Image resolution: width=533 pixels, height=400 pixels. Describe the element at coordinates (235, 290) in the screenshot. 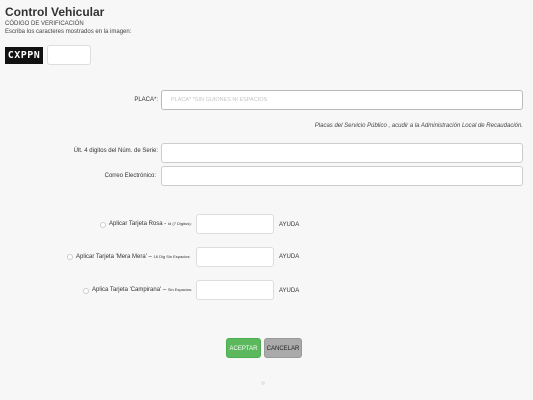

I see `tarjeta-campirana-input` at that location.